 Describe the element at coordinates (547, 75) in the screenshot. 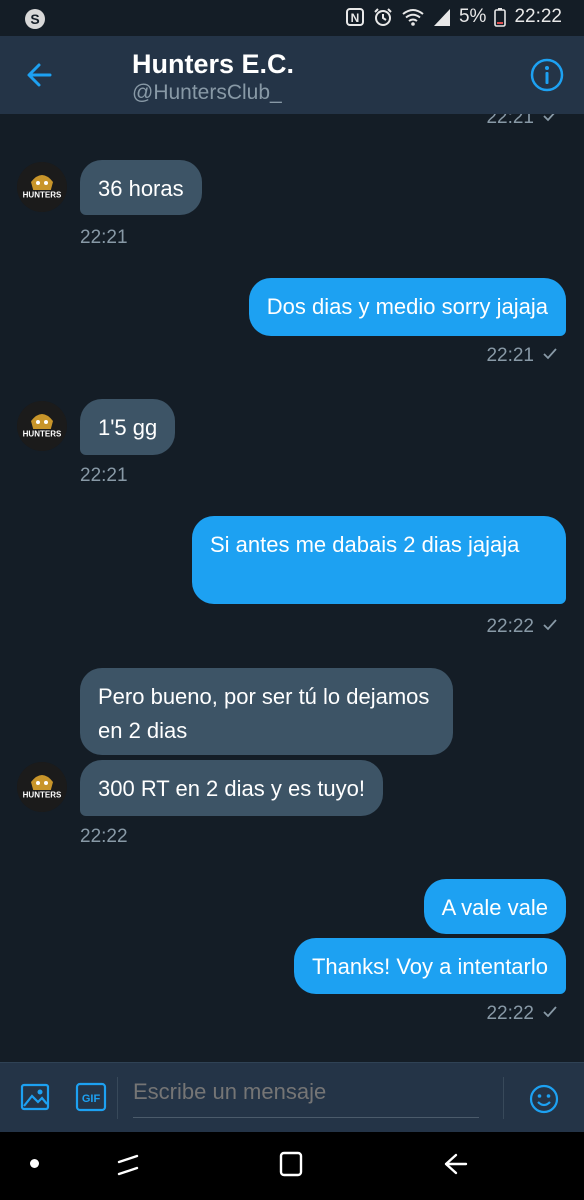

I see `info-icon` at that location.